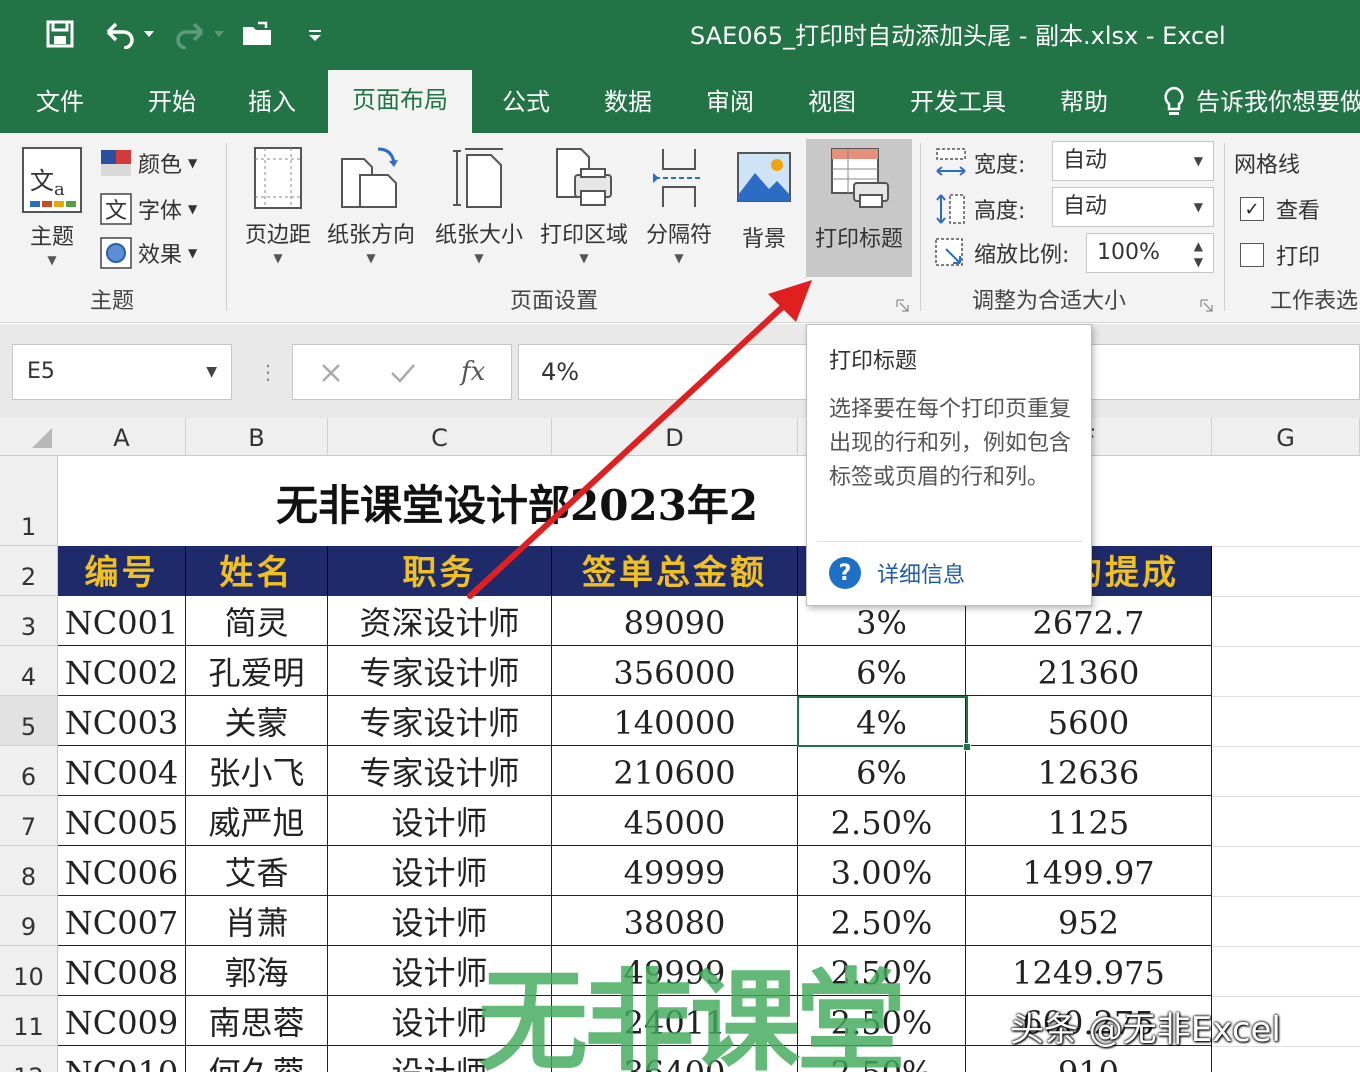 The width and height of the screenshot is (1360, 1072). I want to click on row-header: 7, so click(29, 821).